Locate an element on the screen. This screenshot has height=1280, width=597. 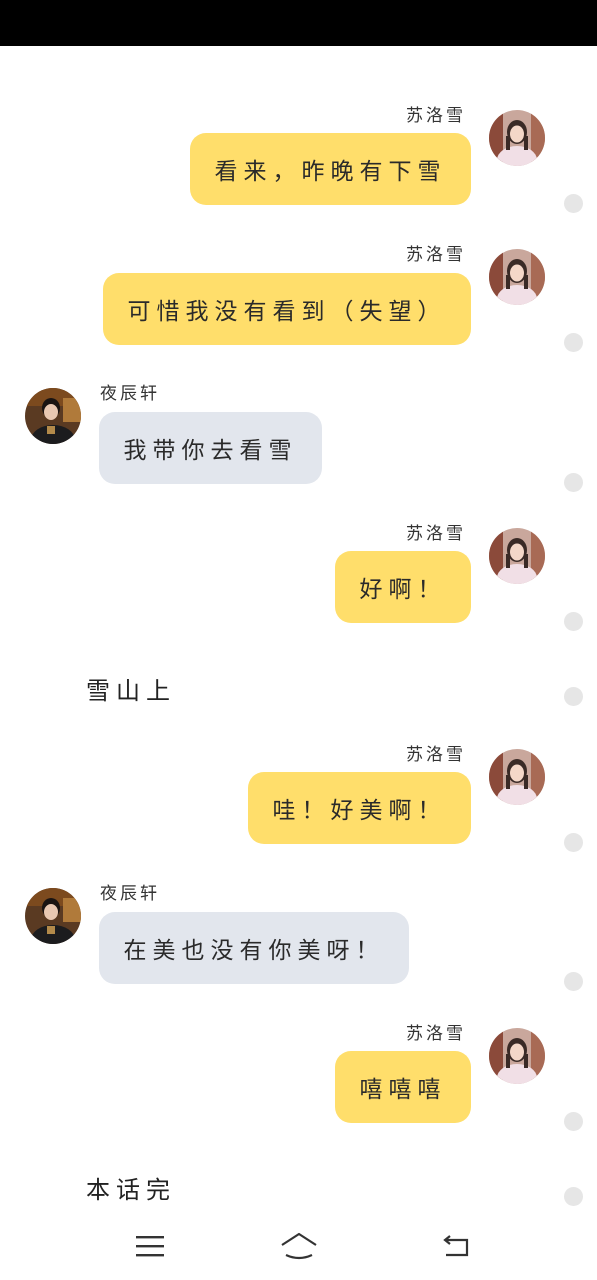
home-icon is located at coordinates (299, 1246).